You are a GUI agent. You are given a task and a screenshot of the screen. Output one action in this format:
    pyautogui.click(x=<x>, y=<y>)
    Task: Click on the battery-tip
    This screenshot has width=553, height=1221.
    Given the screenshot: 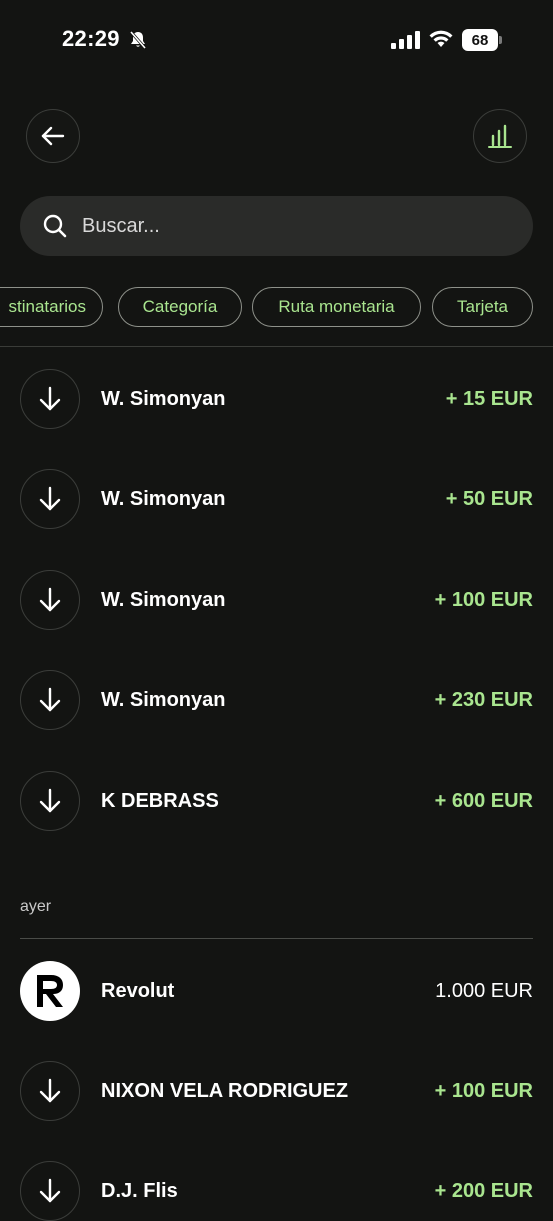 What is the action you would take?
    pyautogui.click(x=500, y=40)
    